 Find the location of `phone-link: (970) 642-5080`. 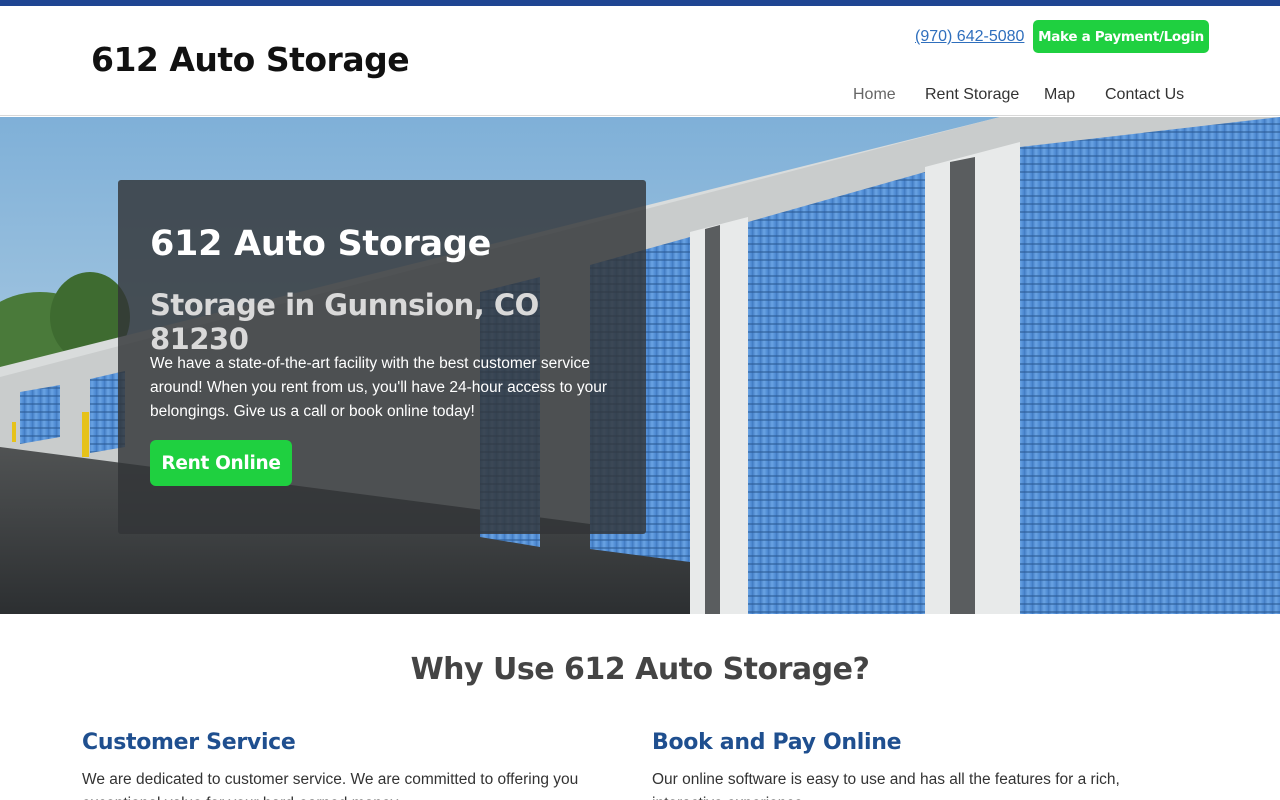

phone-link: (970) 642-5080 is located at coordinates (969, 37).